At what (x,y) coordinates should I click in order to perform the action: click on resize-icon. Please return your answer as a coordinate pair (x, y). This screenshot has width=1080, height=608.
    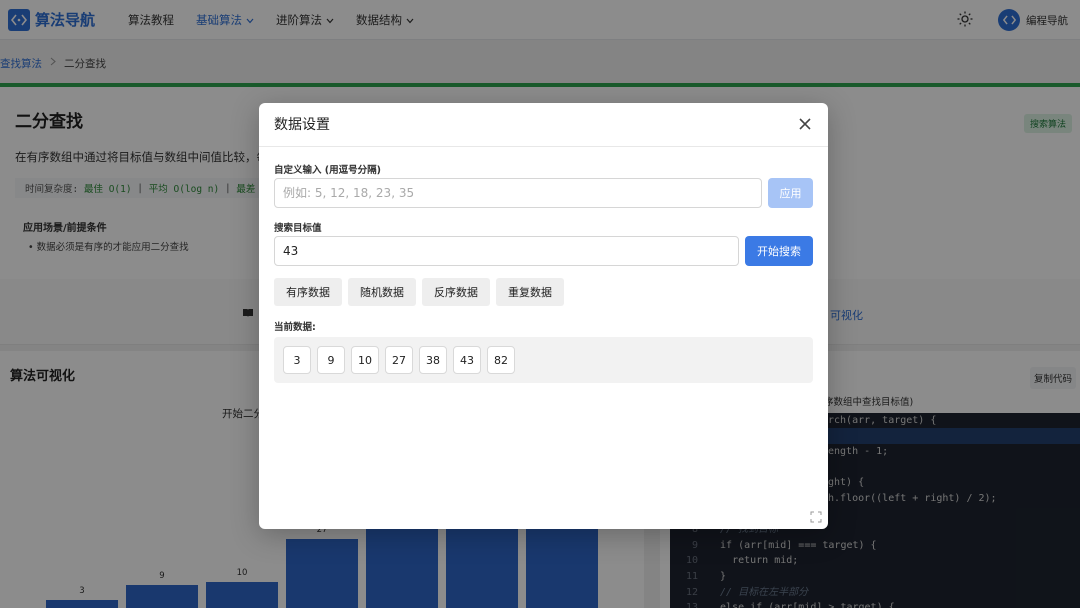
    Looking at the image, I should click on (816, 517).